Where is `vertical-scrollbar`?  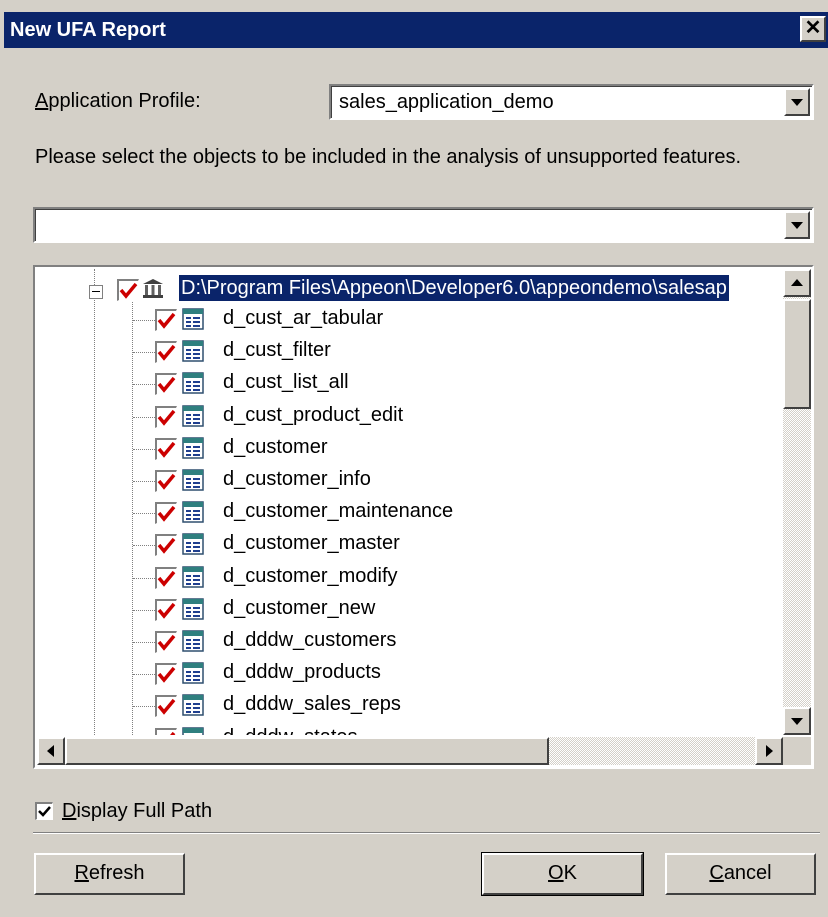
vertical-scrollbar is located at coordinates (797, 502).